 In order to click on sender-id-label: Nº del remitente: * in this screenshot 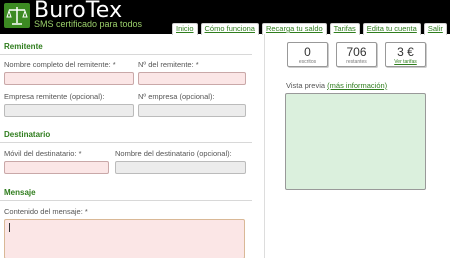, I will do `click(168, 64)`.